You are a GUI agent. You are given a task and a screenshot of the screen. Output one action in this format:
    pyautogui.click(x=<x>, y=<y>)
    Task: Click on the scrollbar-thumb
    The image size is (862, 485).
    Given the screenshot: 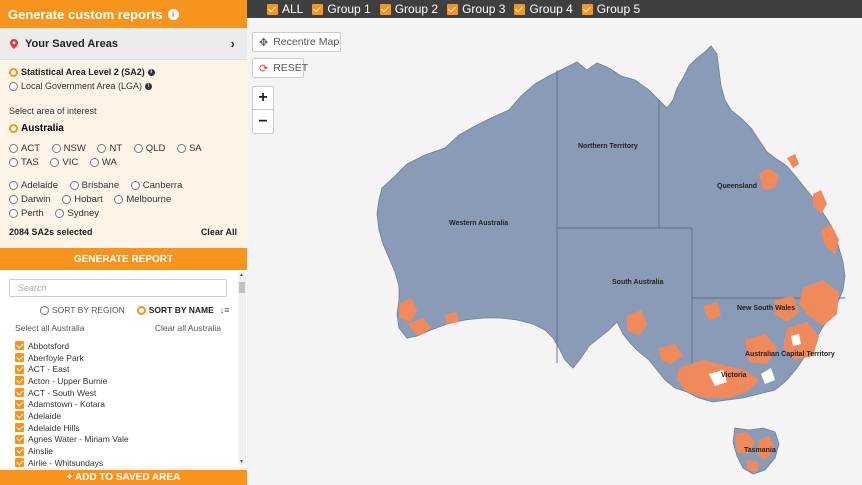 What is the action you would take?
    pyautogui.click(x=242, y=287)
    